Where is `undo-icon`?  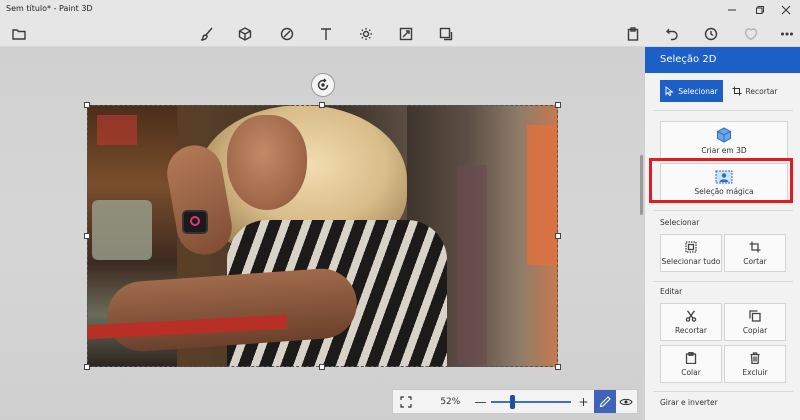 undo-icon is located at coordinates (672, 34).